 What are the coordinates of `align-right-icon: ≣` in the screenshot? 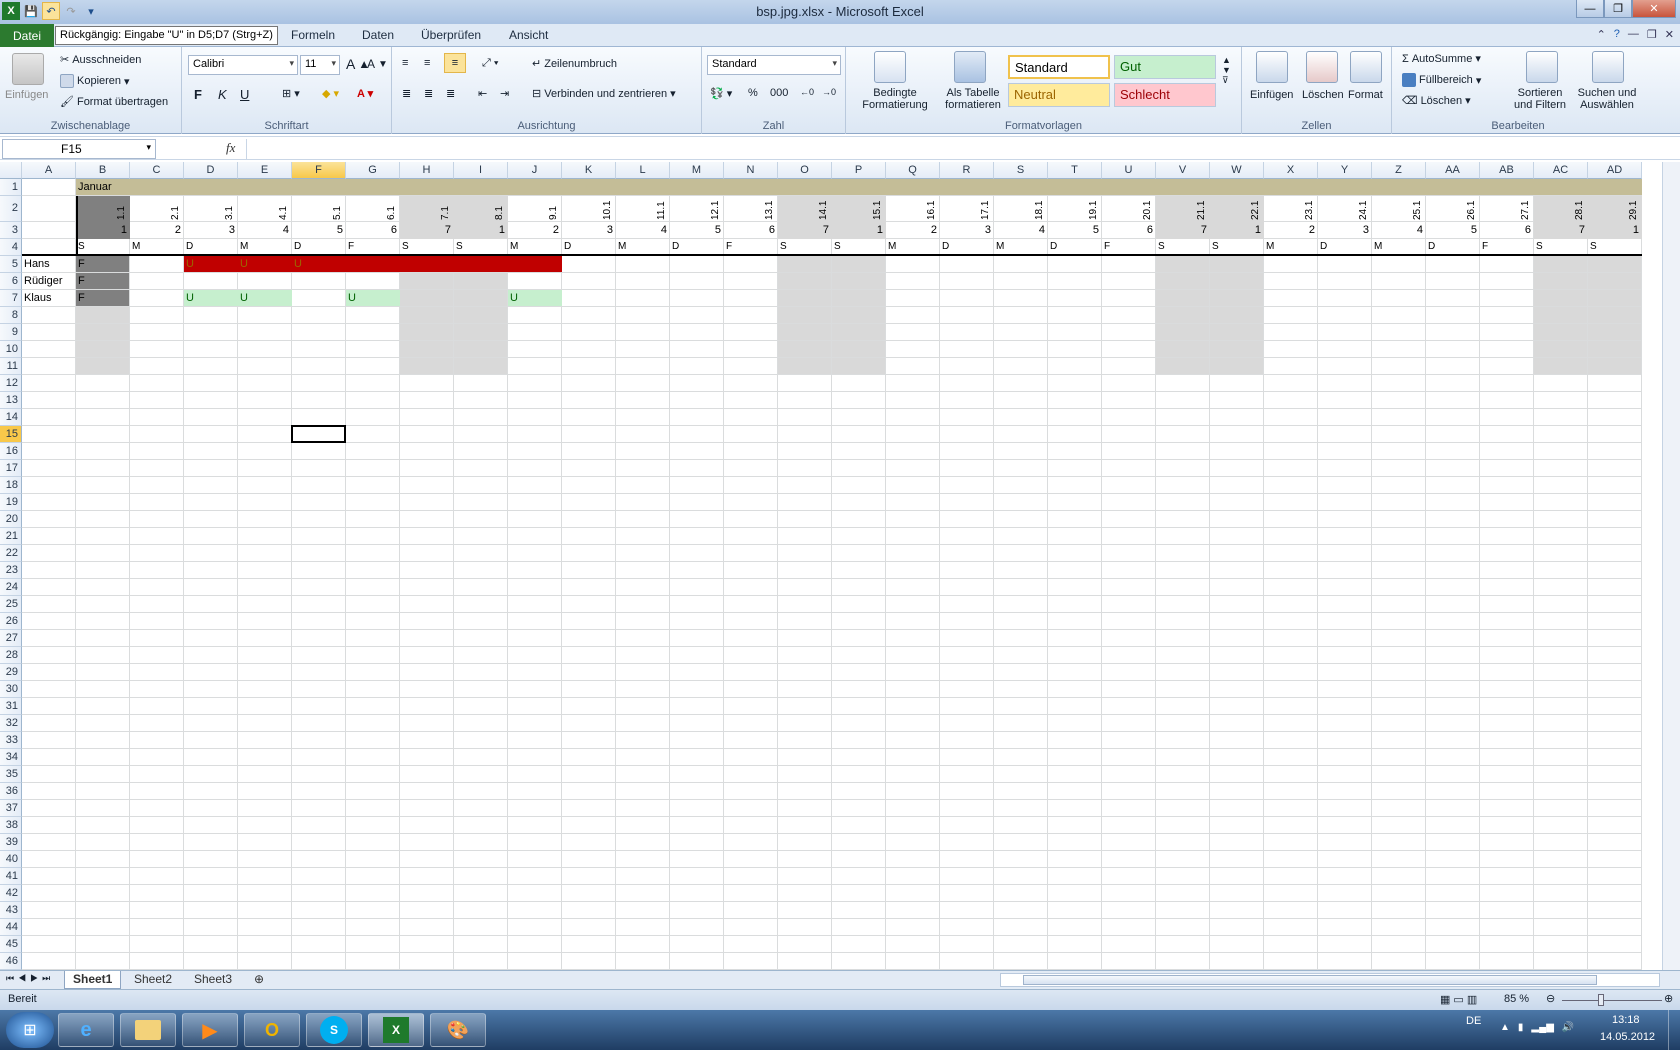 It's located at (450, 93).